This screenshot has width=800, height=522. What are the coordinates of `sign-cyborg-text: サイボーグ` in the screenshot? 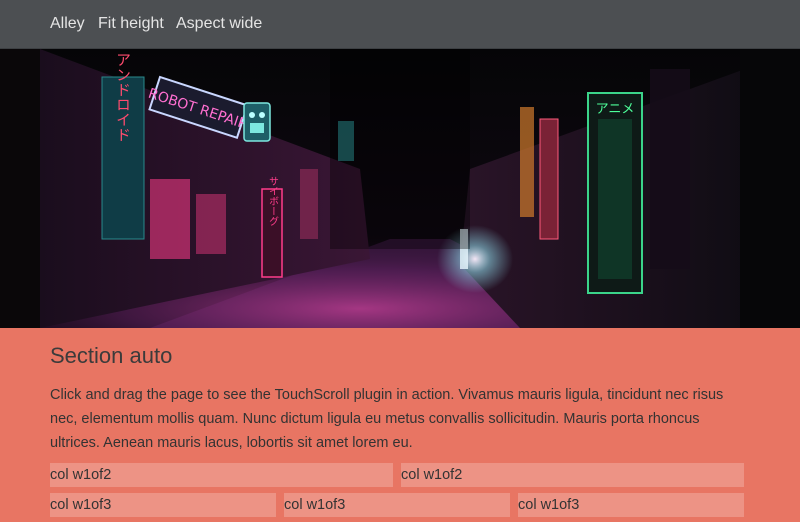 It's located at (273, 201).